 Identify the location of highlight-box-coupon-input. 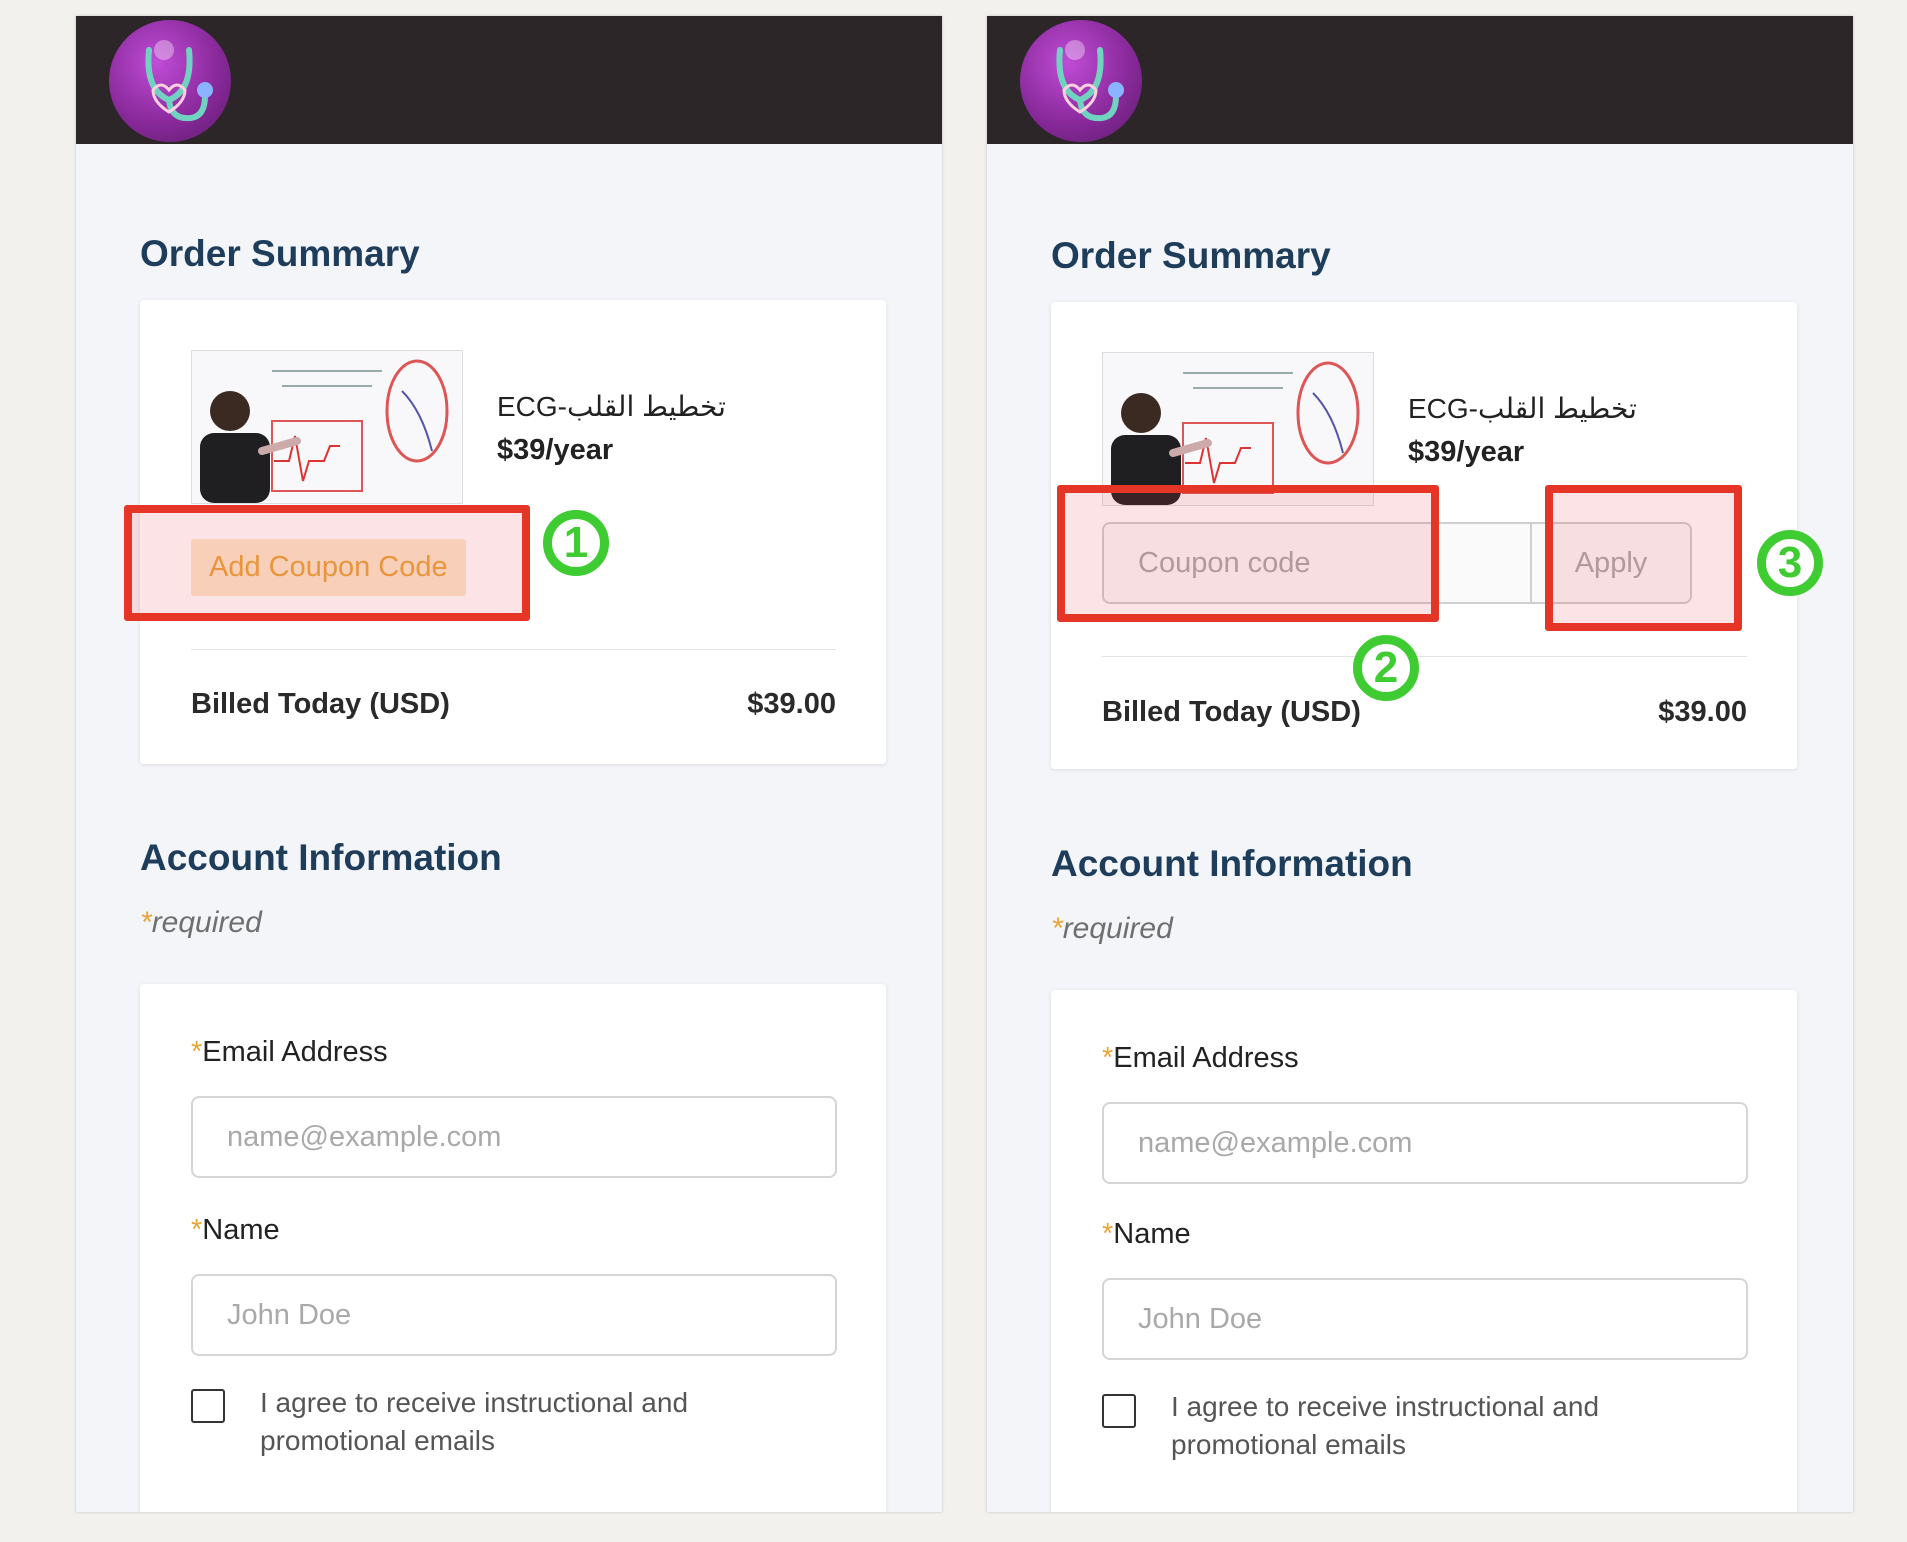
(1248, 553).